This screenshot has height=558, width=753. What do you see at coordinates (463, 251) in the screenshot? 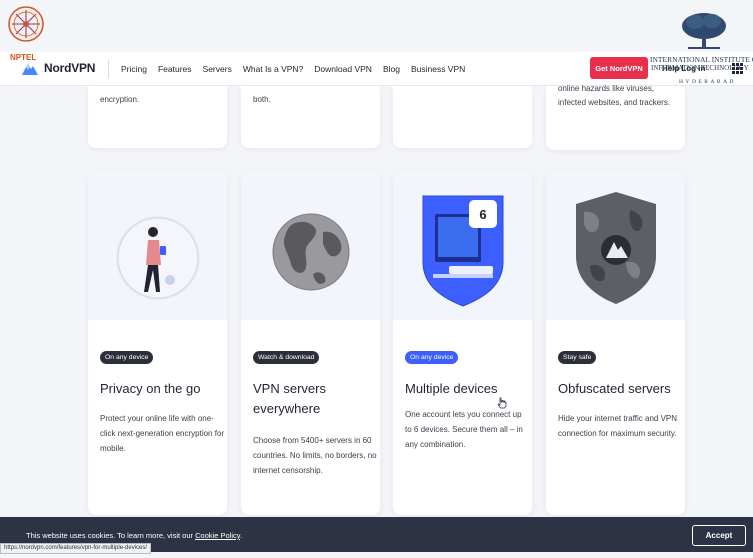
I see `devices-shield-icon` at bounding box center [463, 251].